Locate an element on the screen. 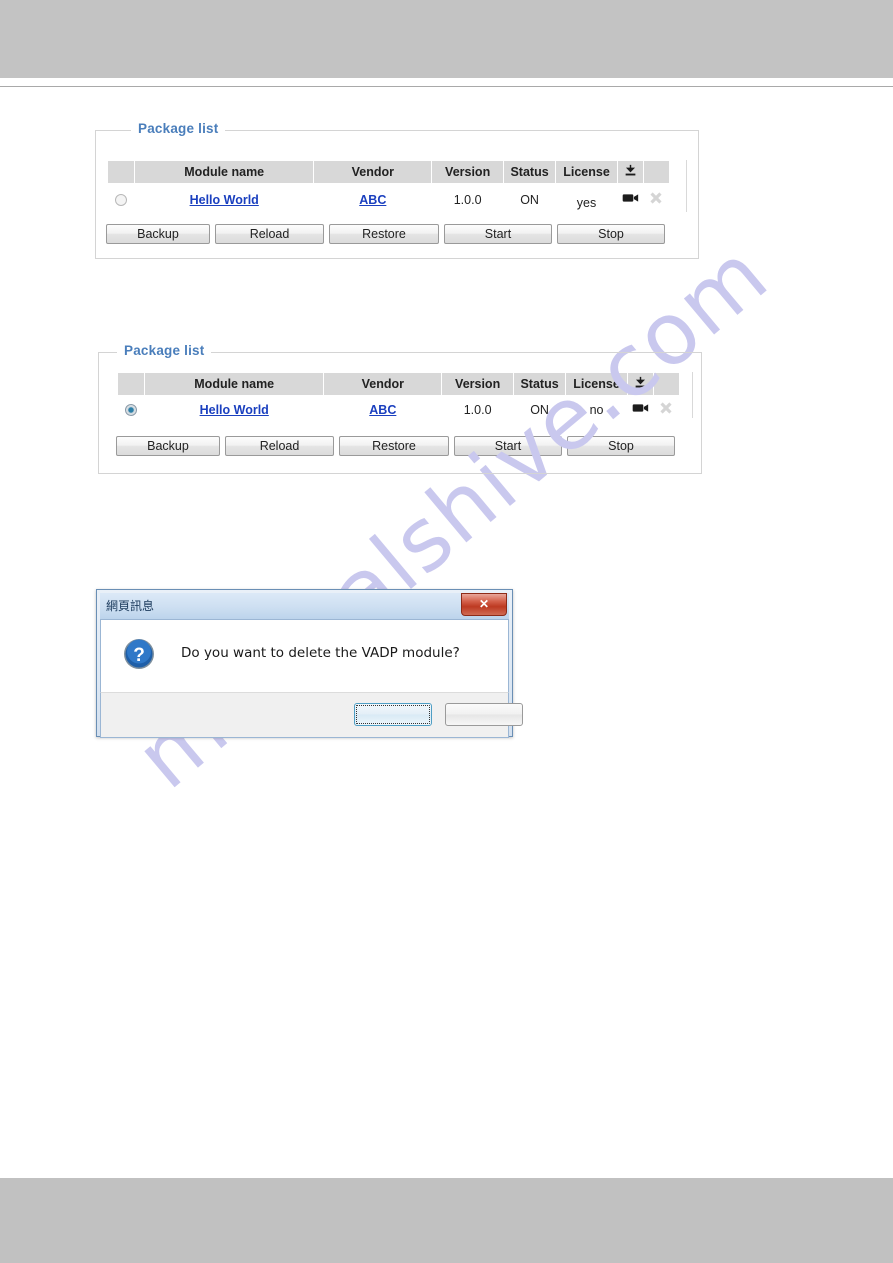  page-footer-band is located at coordinates (446, 1220).